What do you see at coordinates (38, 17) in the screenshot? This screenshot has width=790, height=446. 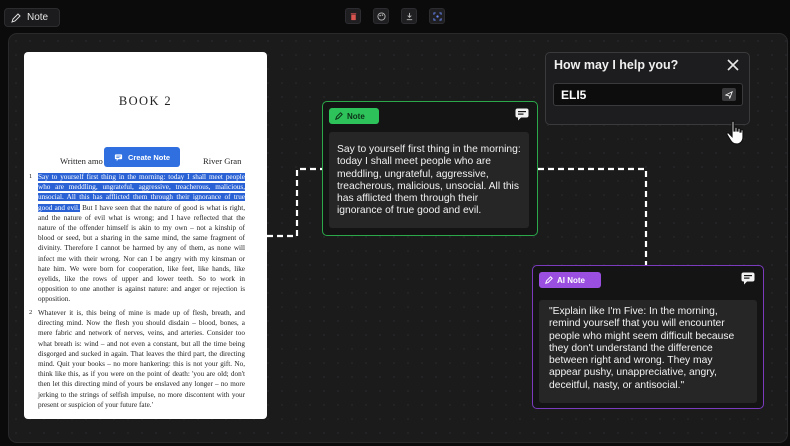 I see `note-tab-label: Note` at bounding box center [38, 17].